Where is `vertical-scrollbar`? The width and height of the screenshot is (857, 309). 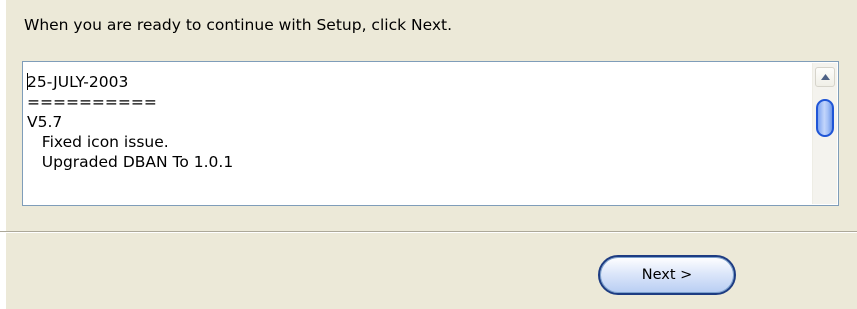 vertical-scrollbar is located at coordinates (824, 133).